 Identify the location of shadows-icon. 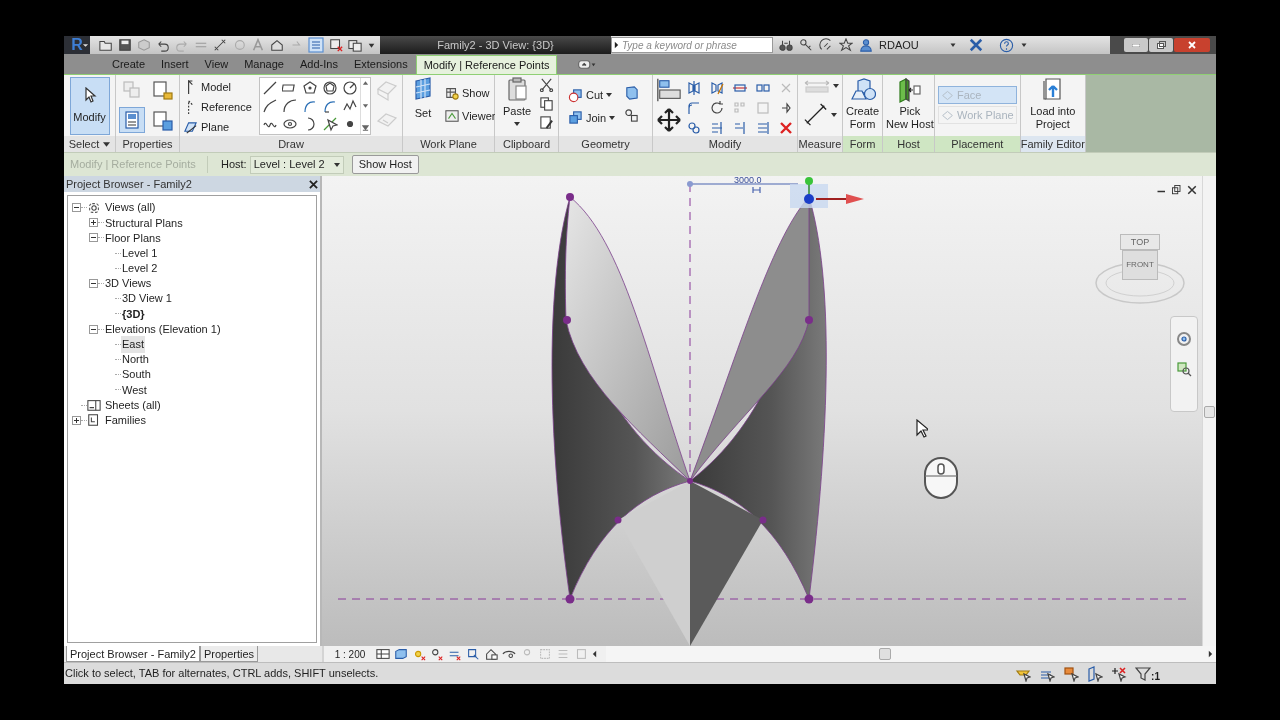
(437, 654).